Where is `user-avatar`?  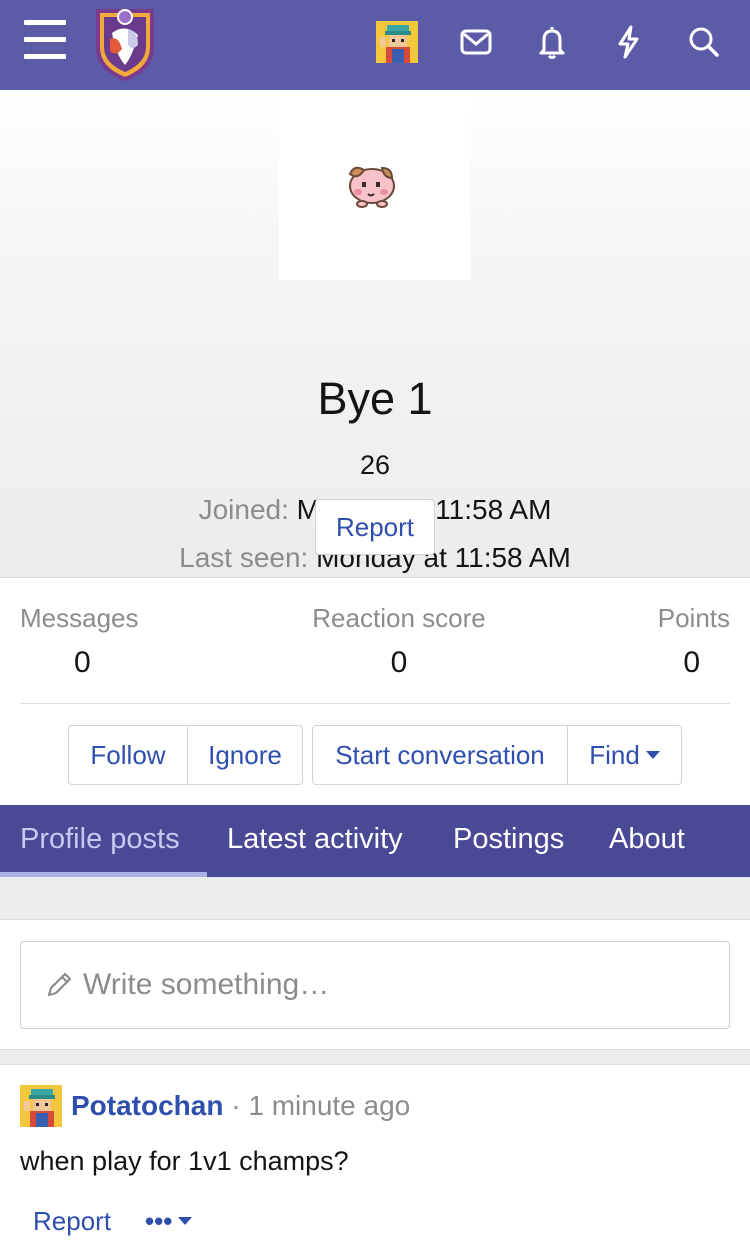
user-avatar is located at coordinates (397, 42).